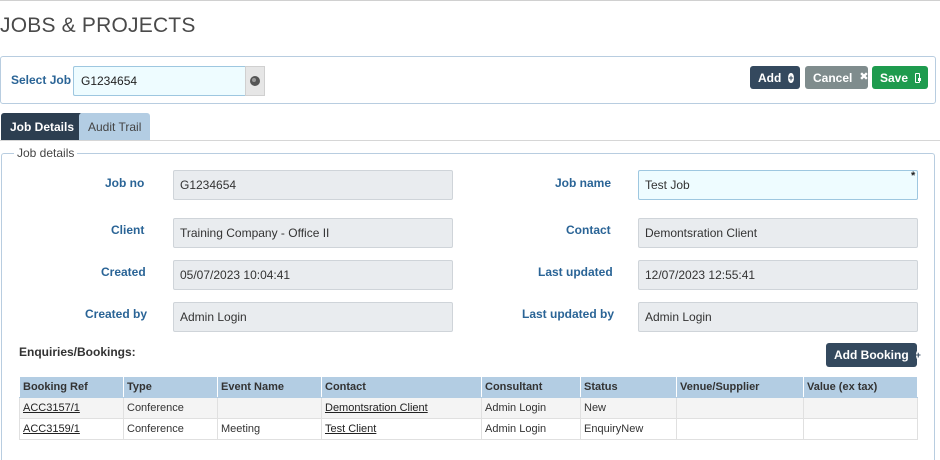 Image resolution: width=940 pixels, height=460 pixels. What do you see at coordinates (269, 387) in the screenshot?
I see `column-header: Event Name` at bounding box center [269, 387].